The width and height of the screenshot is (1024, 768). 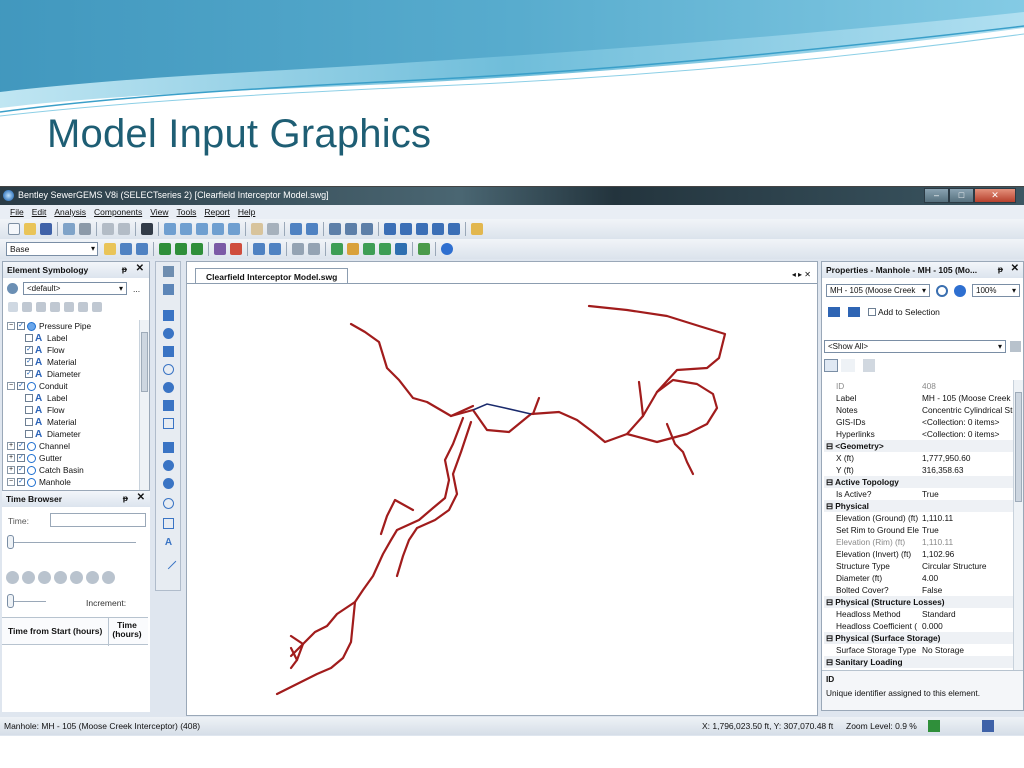 What do you see at coordinates (967, 470) in the screenshot?
I see `property-value: 316,358.63` at bounding box center [967, 470].